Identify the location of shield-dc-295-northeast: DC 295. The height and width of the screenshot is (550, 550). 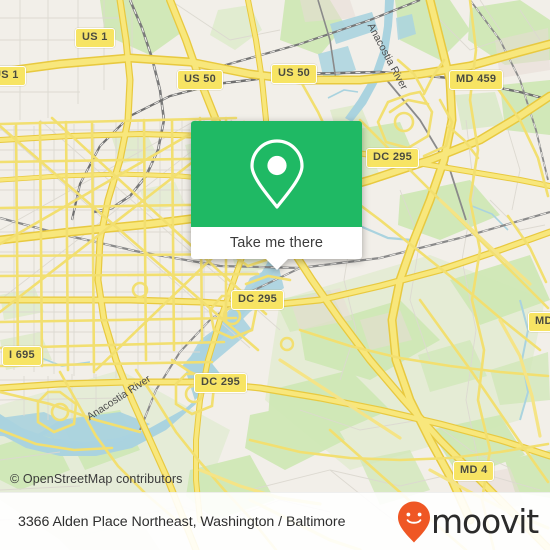
(393, 158).